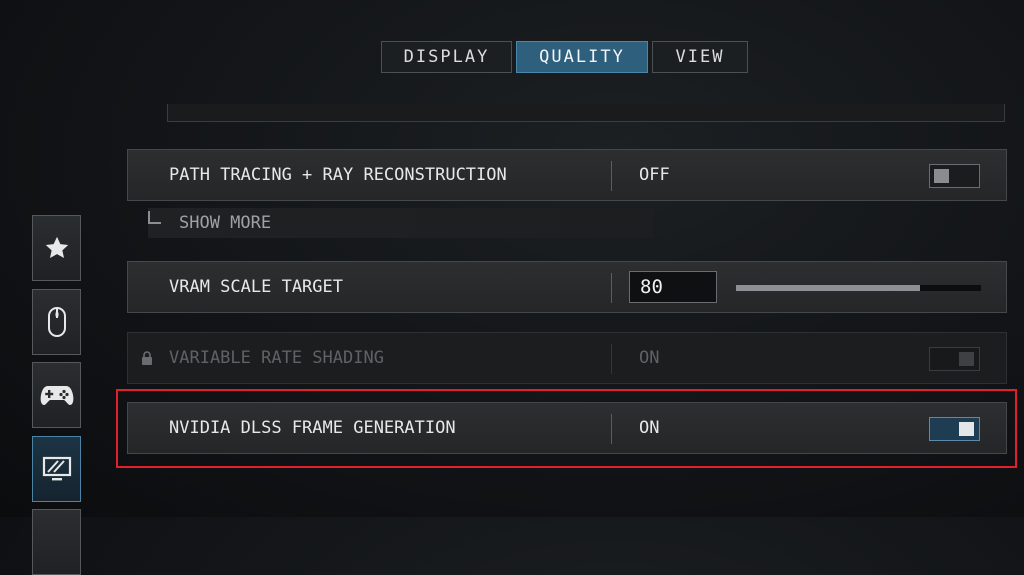 This screenshot has height=575, width=1024. What do you see at coordinates (954, 359) in the screenshot?
I see `vrs-toggle` at bounding box center [954, 359].